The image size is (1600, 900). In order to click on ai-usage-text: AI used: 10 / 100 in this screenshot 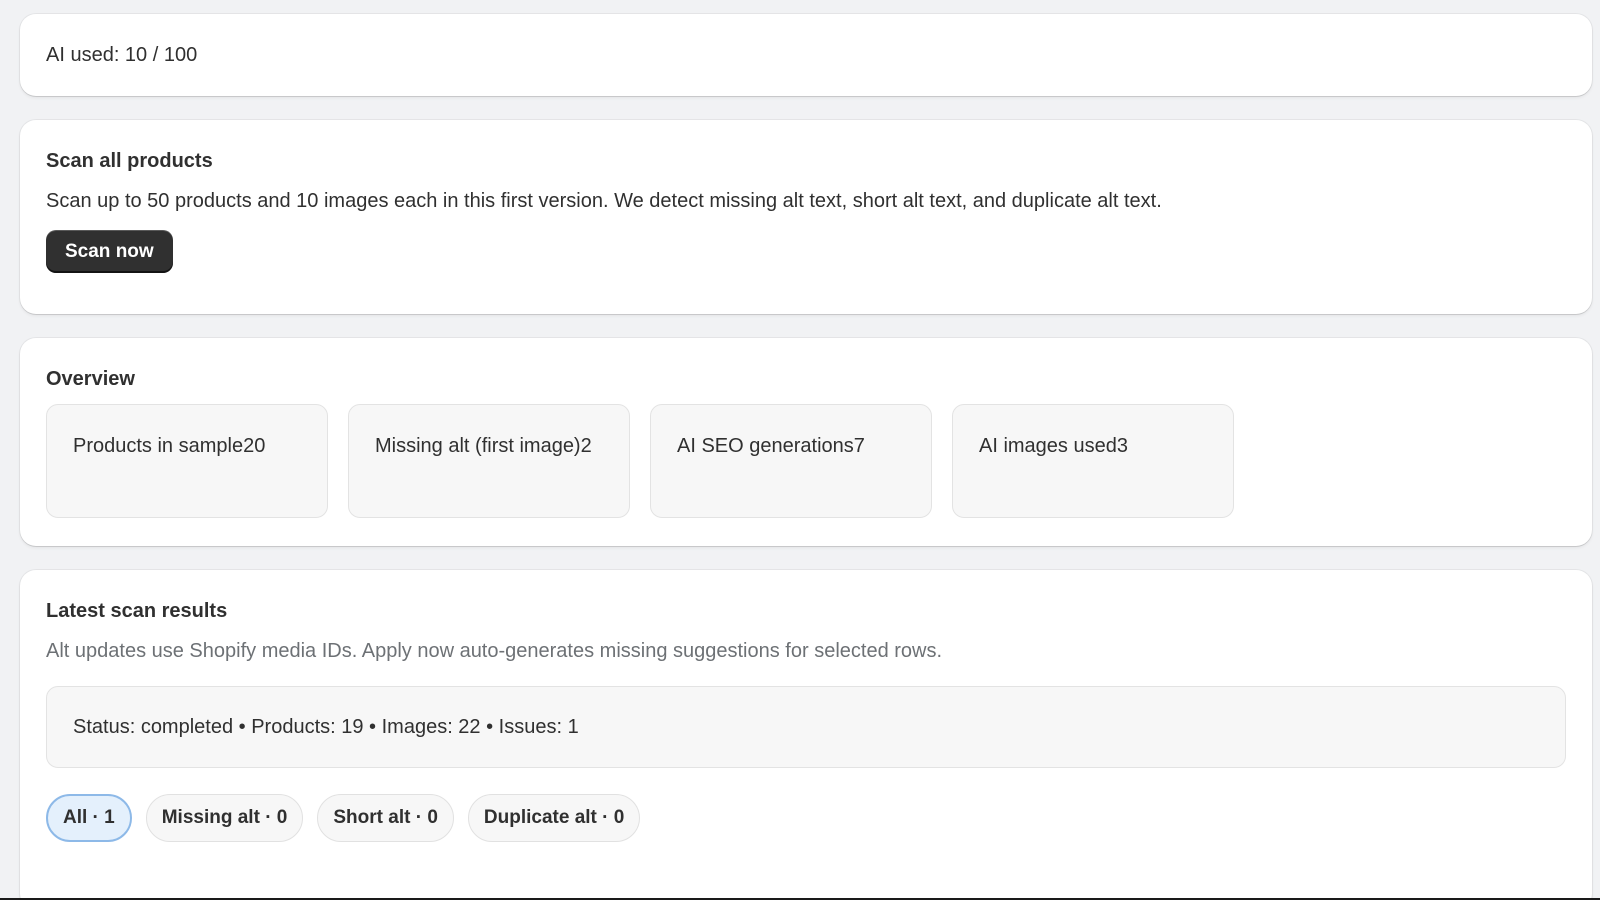, I will do `click(122, 54)`.